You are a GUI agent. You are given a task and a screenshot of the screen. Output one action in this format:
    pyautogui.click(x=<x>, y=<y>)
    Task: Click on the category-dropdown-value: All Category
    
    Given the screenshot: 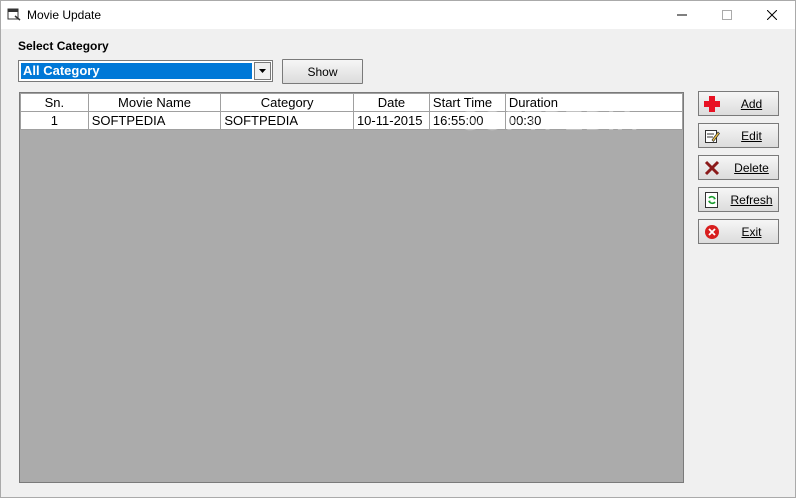 What is the action you would take?
    pyautogui.click(x=136, y=71)
    